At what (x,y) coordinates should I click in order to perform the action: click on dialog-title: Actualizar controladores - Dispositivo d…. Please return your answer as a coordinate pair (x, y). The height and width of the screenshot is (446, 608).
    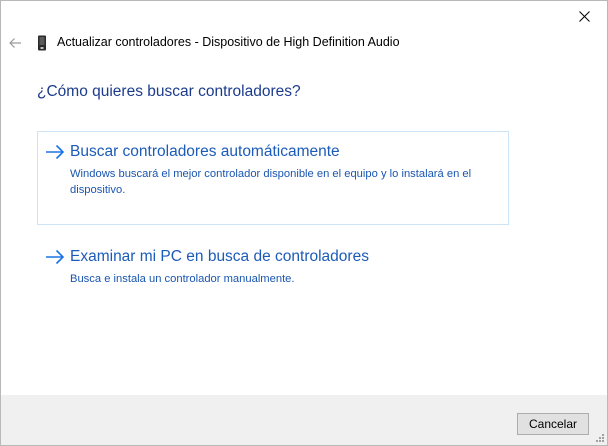
    Looking at the image, I should click on (228, 42).